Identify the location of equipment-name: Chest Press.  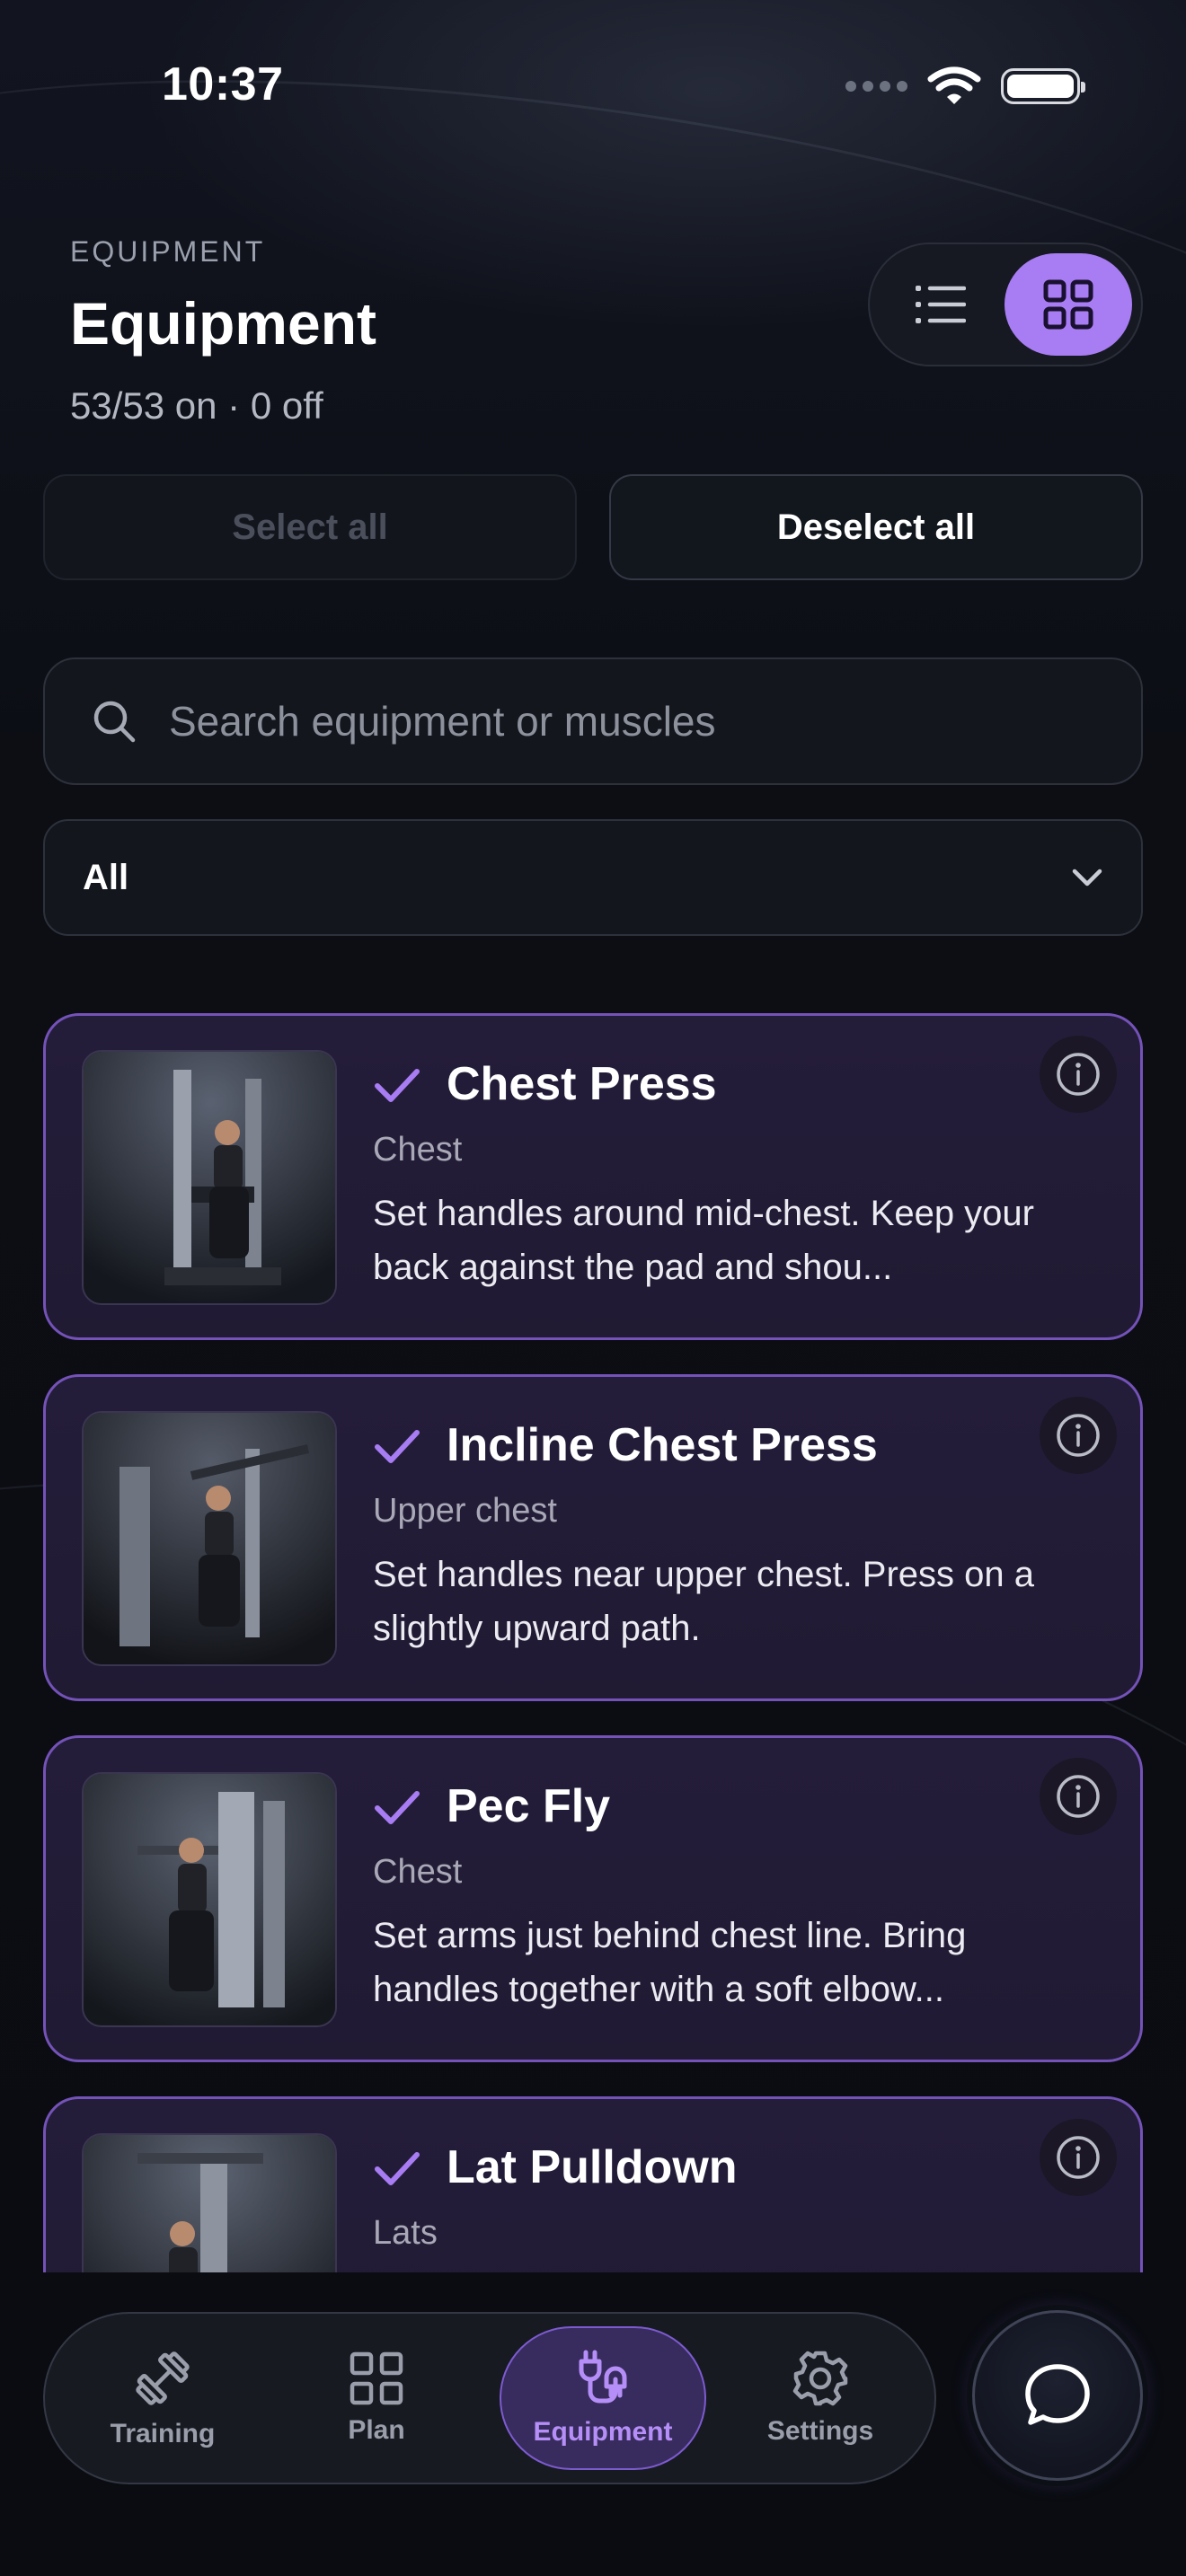
(582, 1084).